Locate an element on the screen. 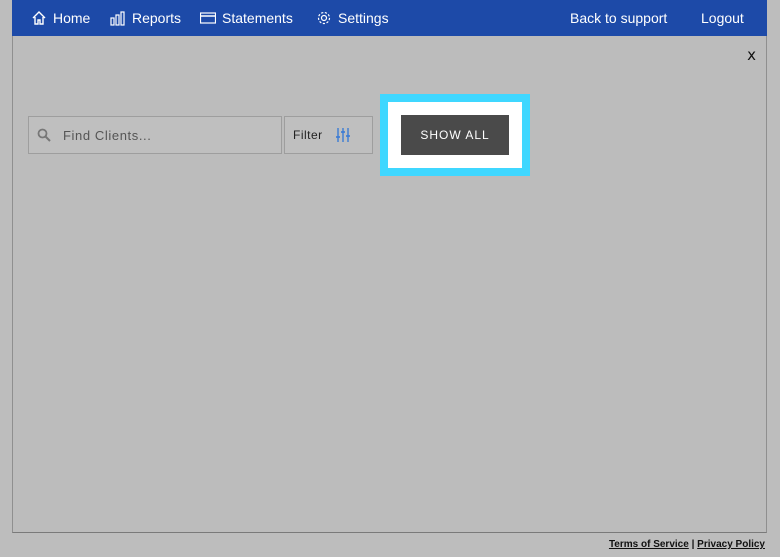 The height and width of the screenshot is (557, 780). filter-button: Filter is located at coordinates (328, 135).